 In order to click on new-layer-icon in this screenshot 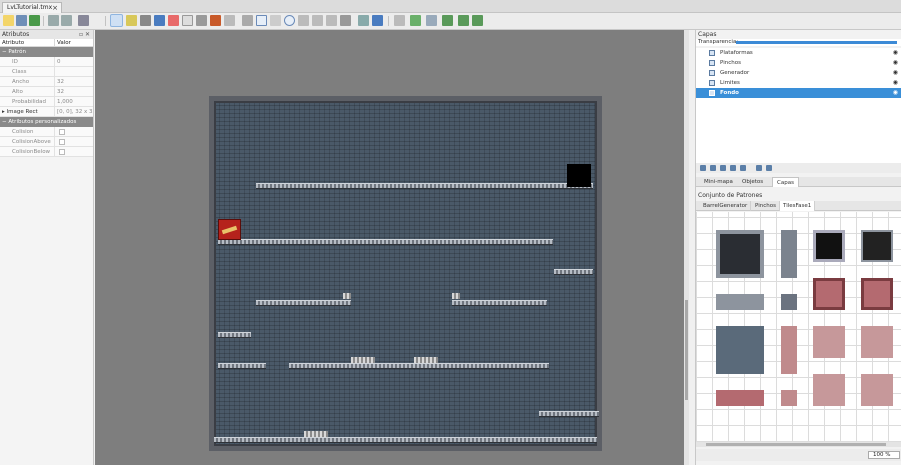, I will do `click(703, 168)`.